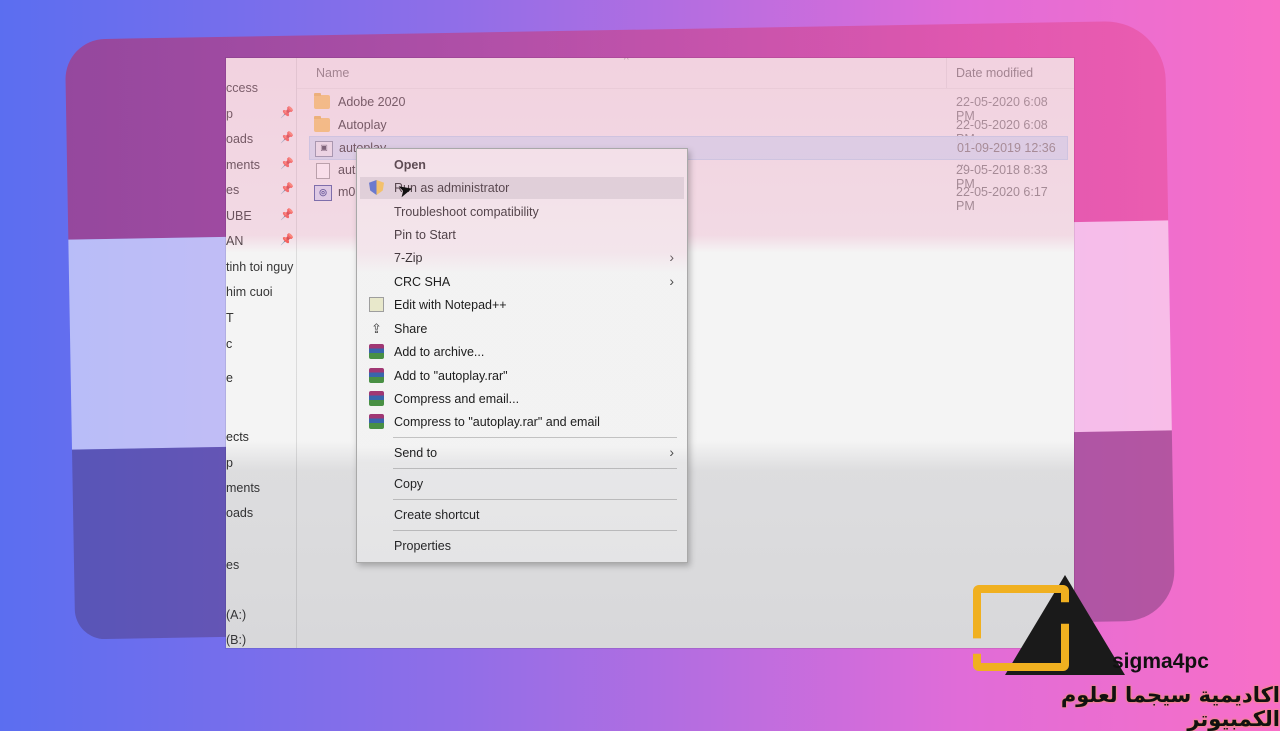  I want to click on nav-item-an: AN 📌, so click(261, 241).